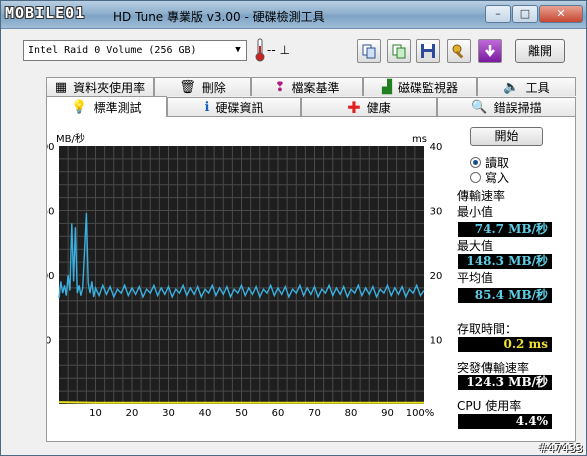 The image size is (587, 456). Describe the element at coordinates (386, 87) in the screenshot. I see `disk-monitor-icon: ▟` at that location.